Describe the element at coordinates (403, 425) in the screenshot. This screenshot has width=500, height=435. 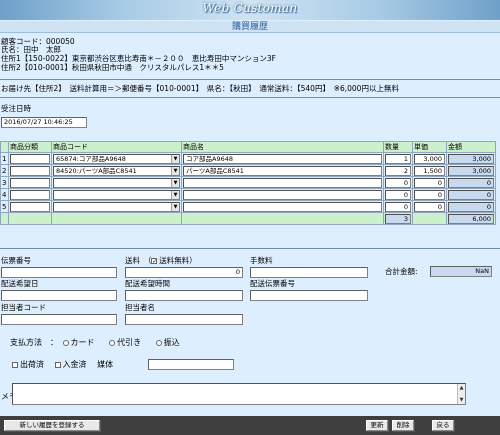
I see `delete-button: 削除` at that location.